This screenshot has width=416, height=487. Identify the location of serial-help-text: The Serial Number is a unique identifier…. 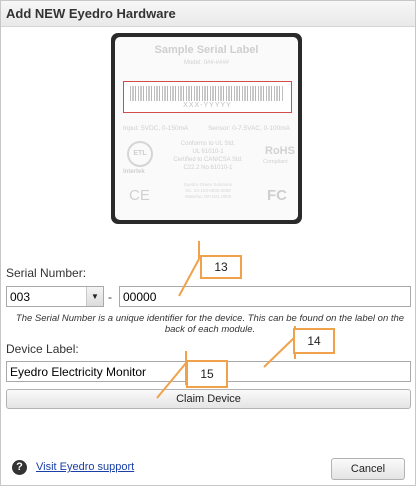
(210, 324).